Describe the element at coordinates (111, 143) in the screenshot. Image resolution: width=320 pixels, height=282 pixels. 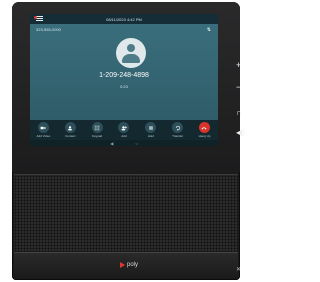
I see `back-icon: ◀` at that location.